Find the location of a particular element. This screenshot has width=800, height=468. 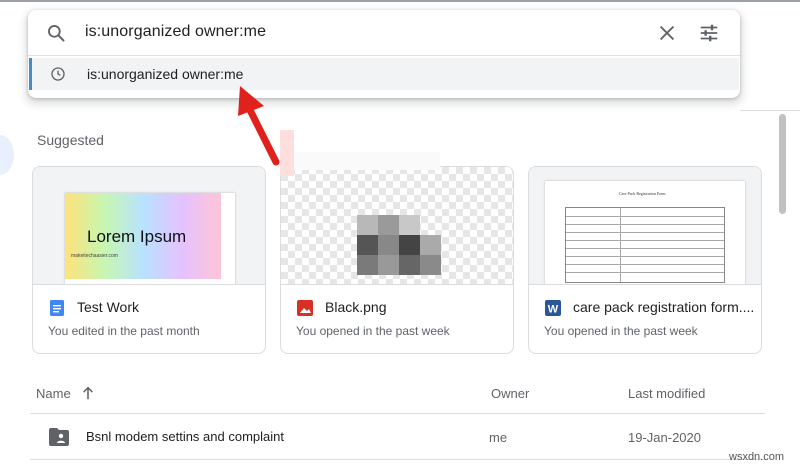

docs-icon is located at coordinates (57, 308).